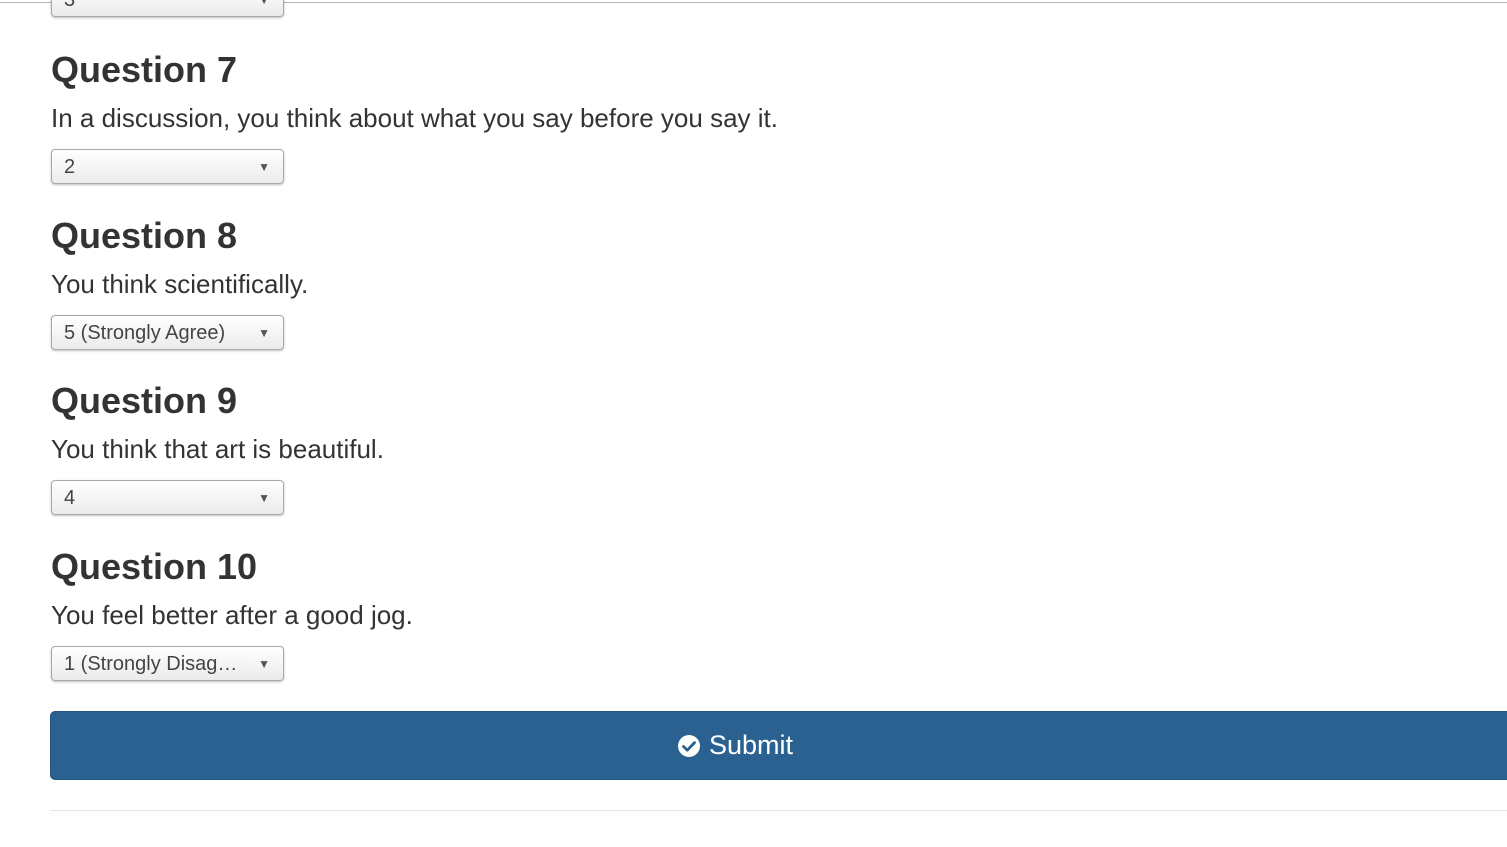 The image size is (1507, 847). I want to click on answer-select-question-10: 1 (Strongly Disagree) ▼, so click(167, 663).